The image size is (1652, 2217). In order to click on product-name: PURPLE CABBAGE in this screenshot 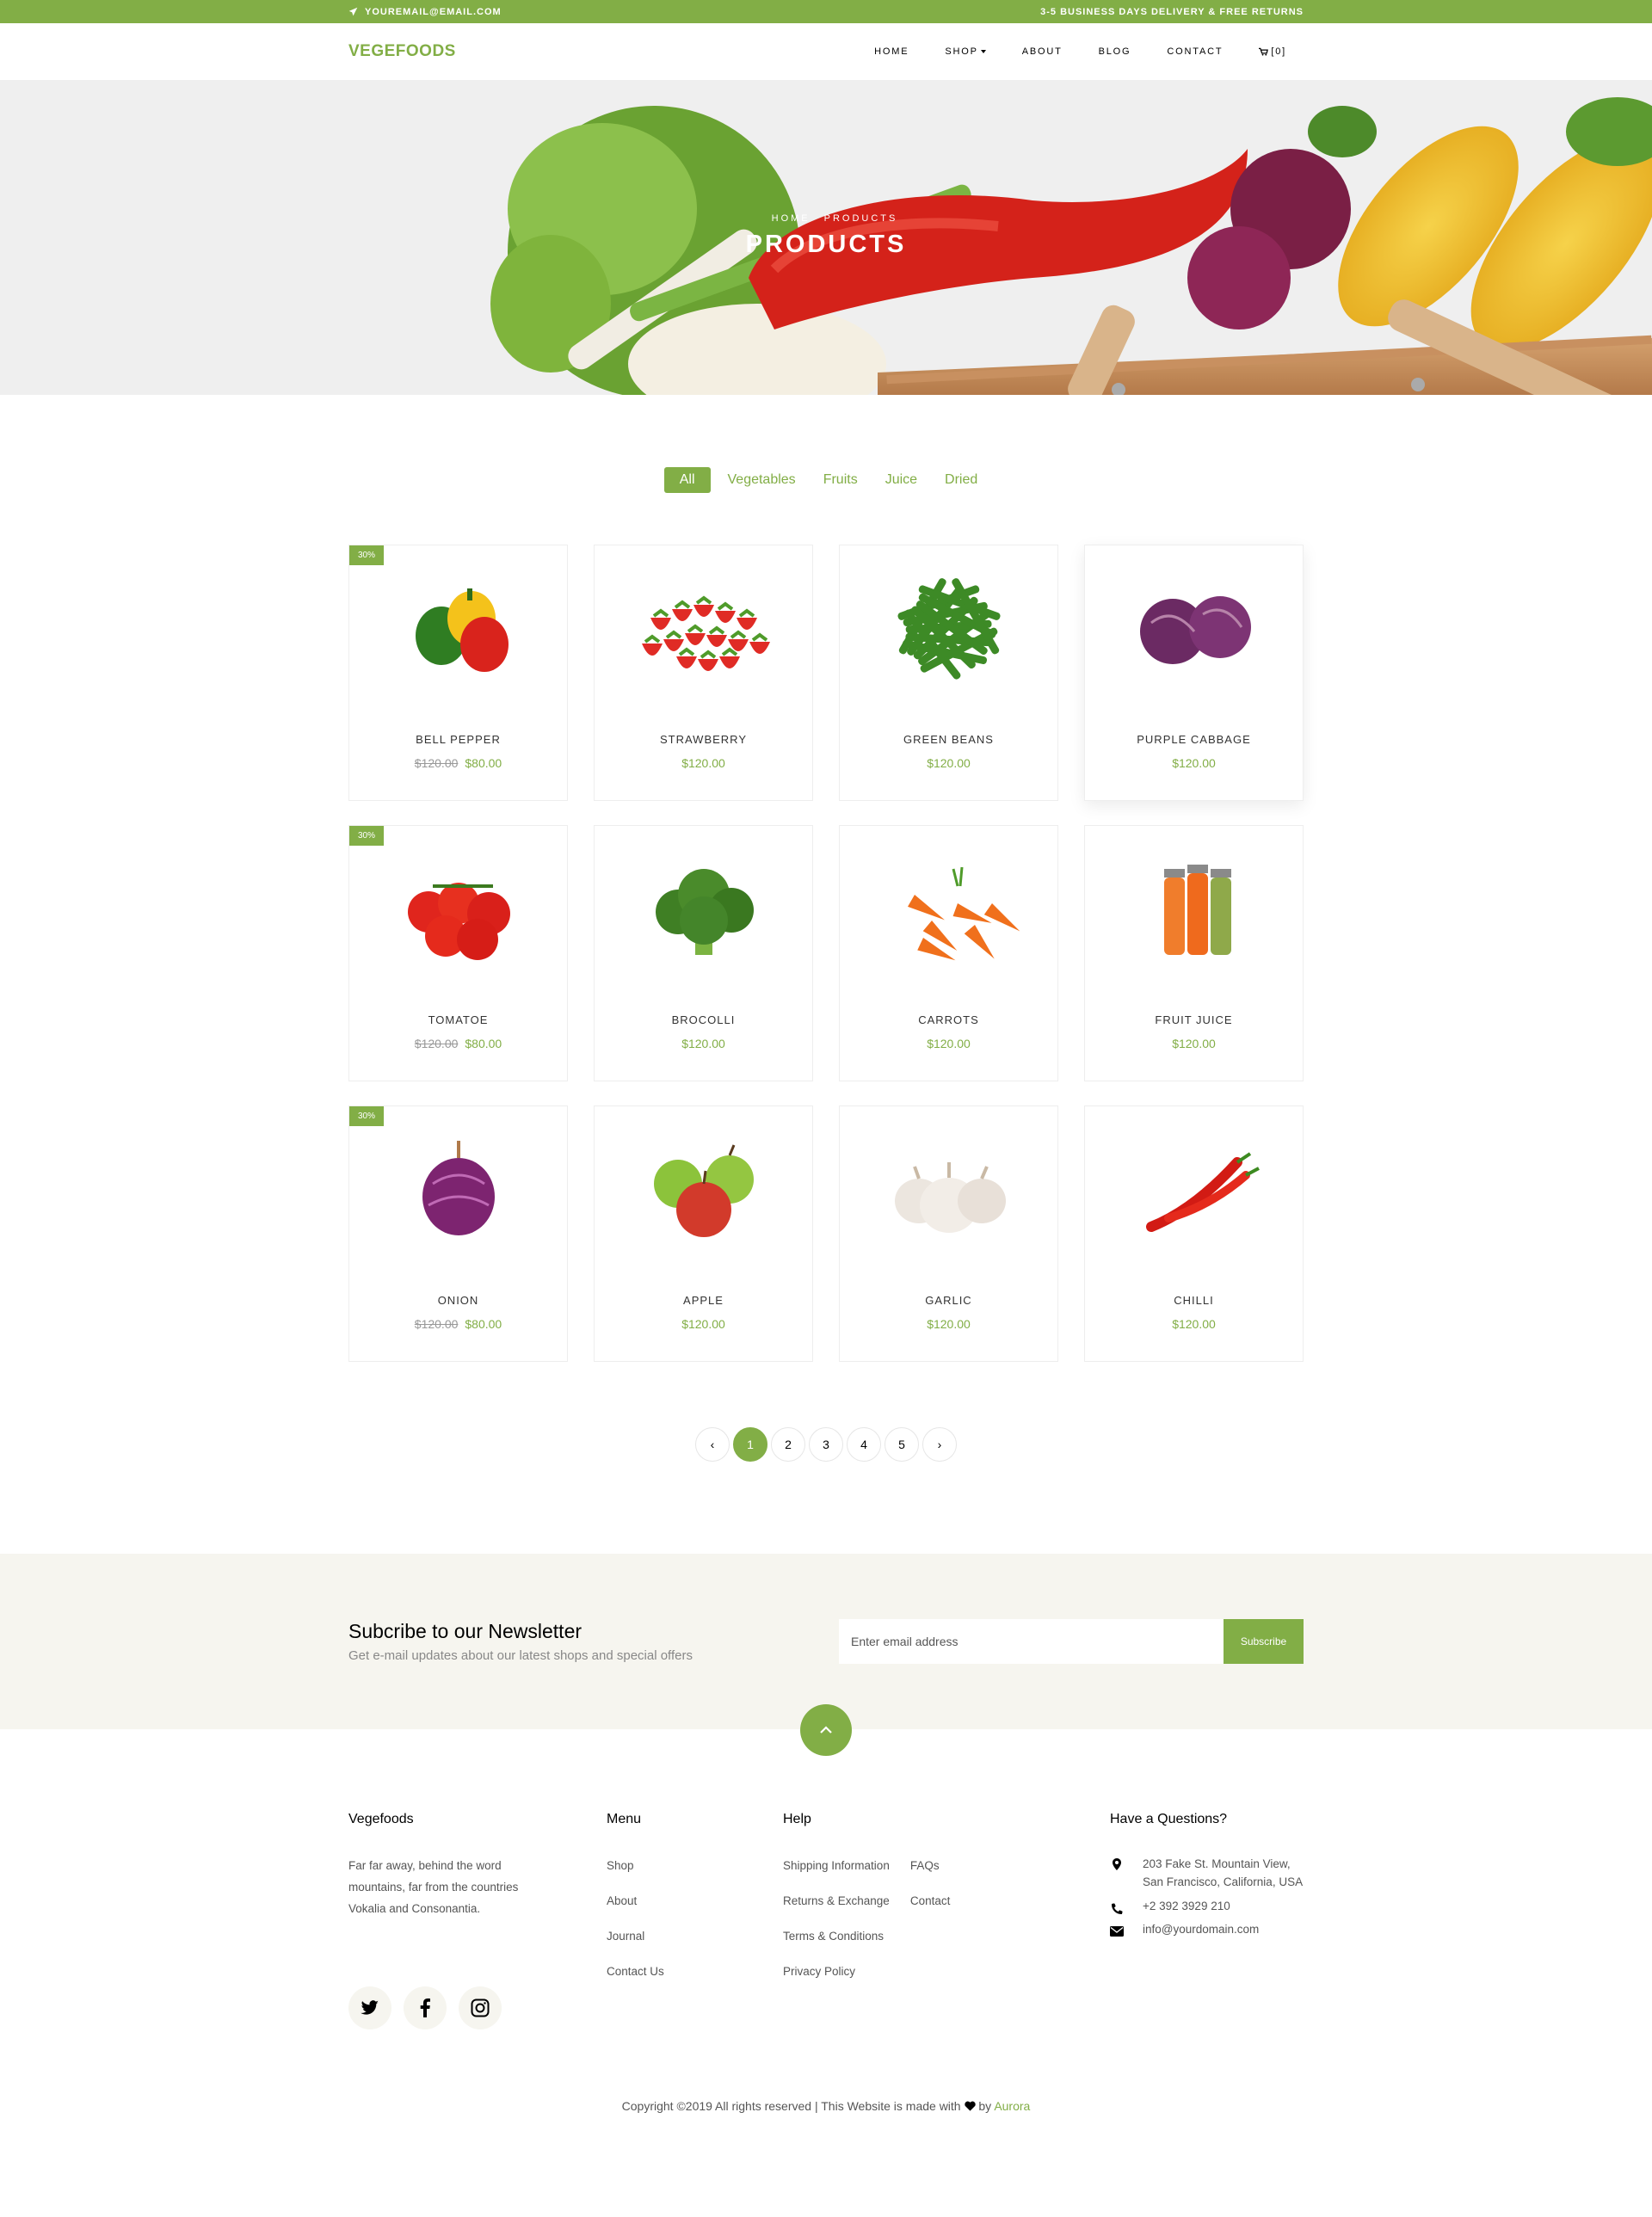, I will do `click(1194, 739)`.